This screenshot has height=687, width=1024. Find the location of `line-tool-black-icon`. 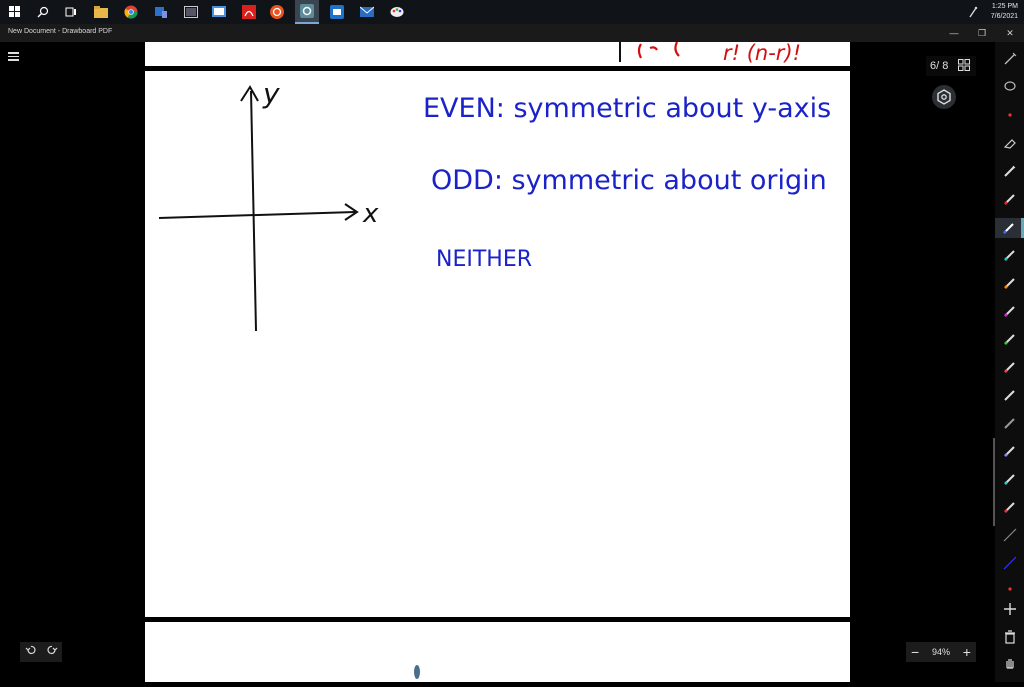

line-tool-black-icon is located at coordinates (1010, 536).